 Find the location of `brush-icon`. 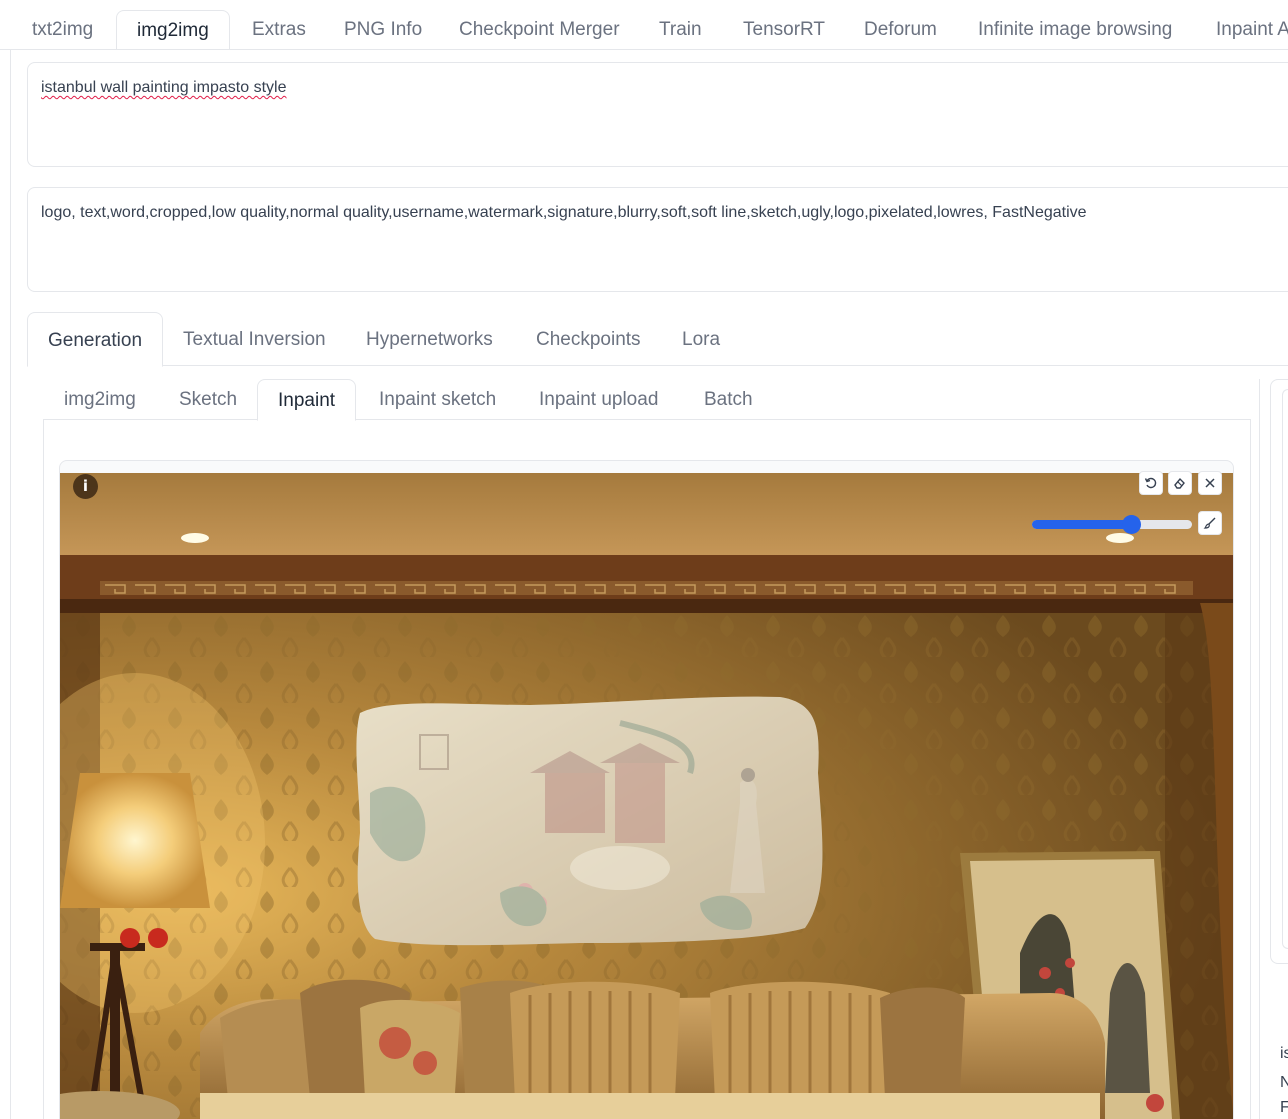

brush-icon is located at coordinates (1209, 523).